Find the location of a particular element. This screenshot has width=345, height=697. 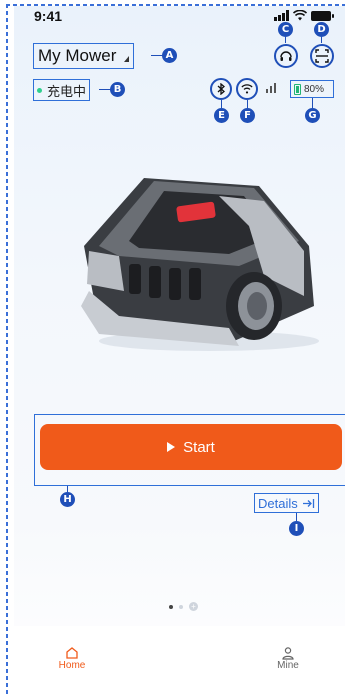

annotation-marker-g: G is located at coordinates (312, 115).